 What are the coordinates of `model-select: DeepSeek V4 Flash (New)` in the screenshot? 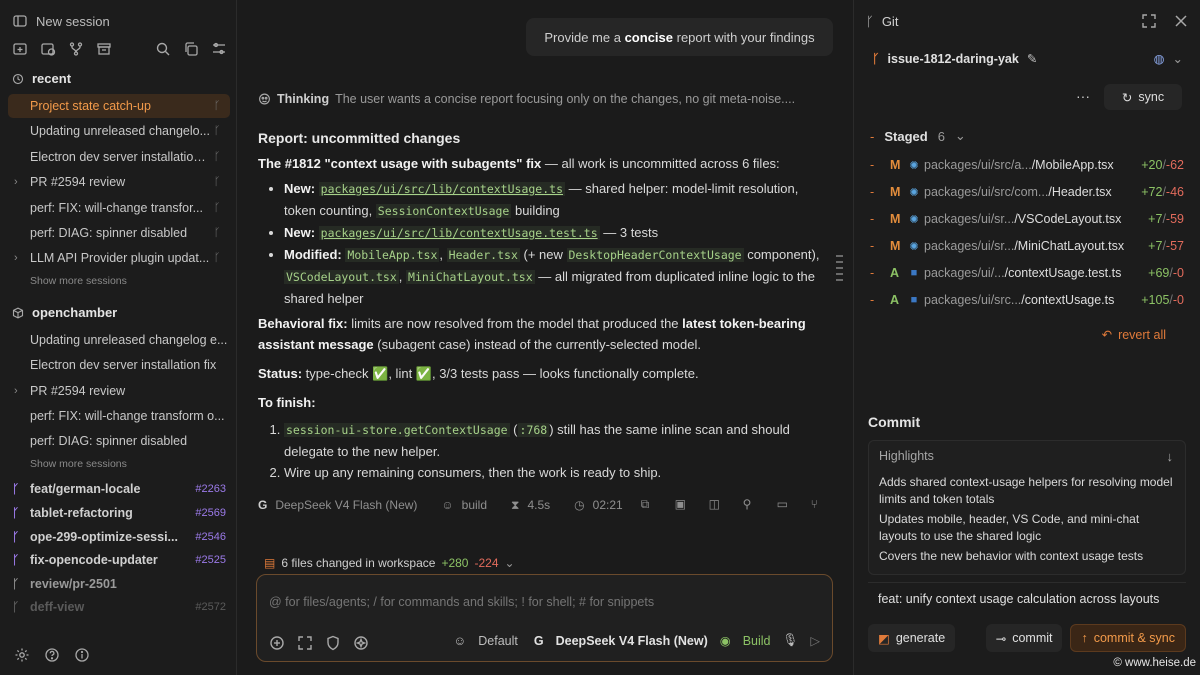 It's located at (632, 641).